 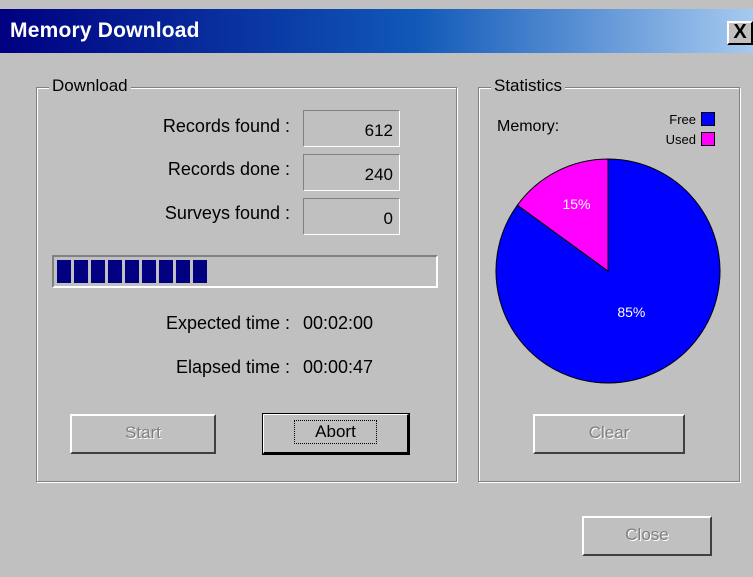 What do you see at coordinates (338, 323) in the screenshot?
I see `expected-time-value: 00:02:00` at bounding box center [338, 323].